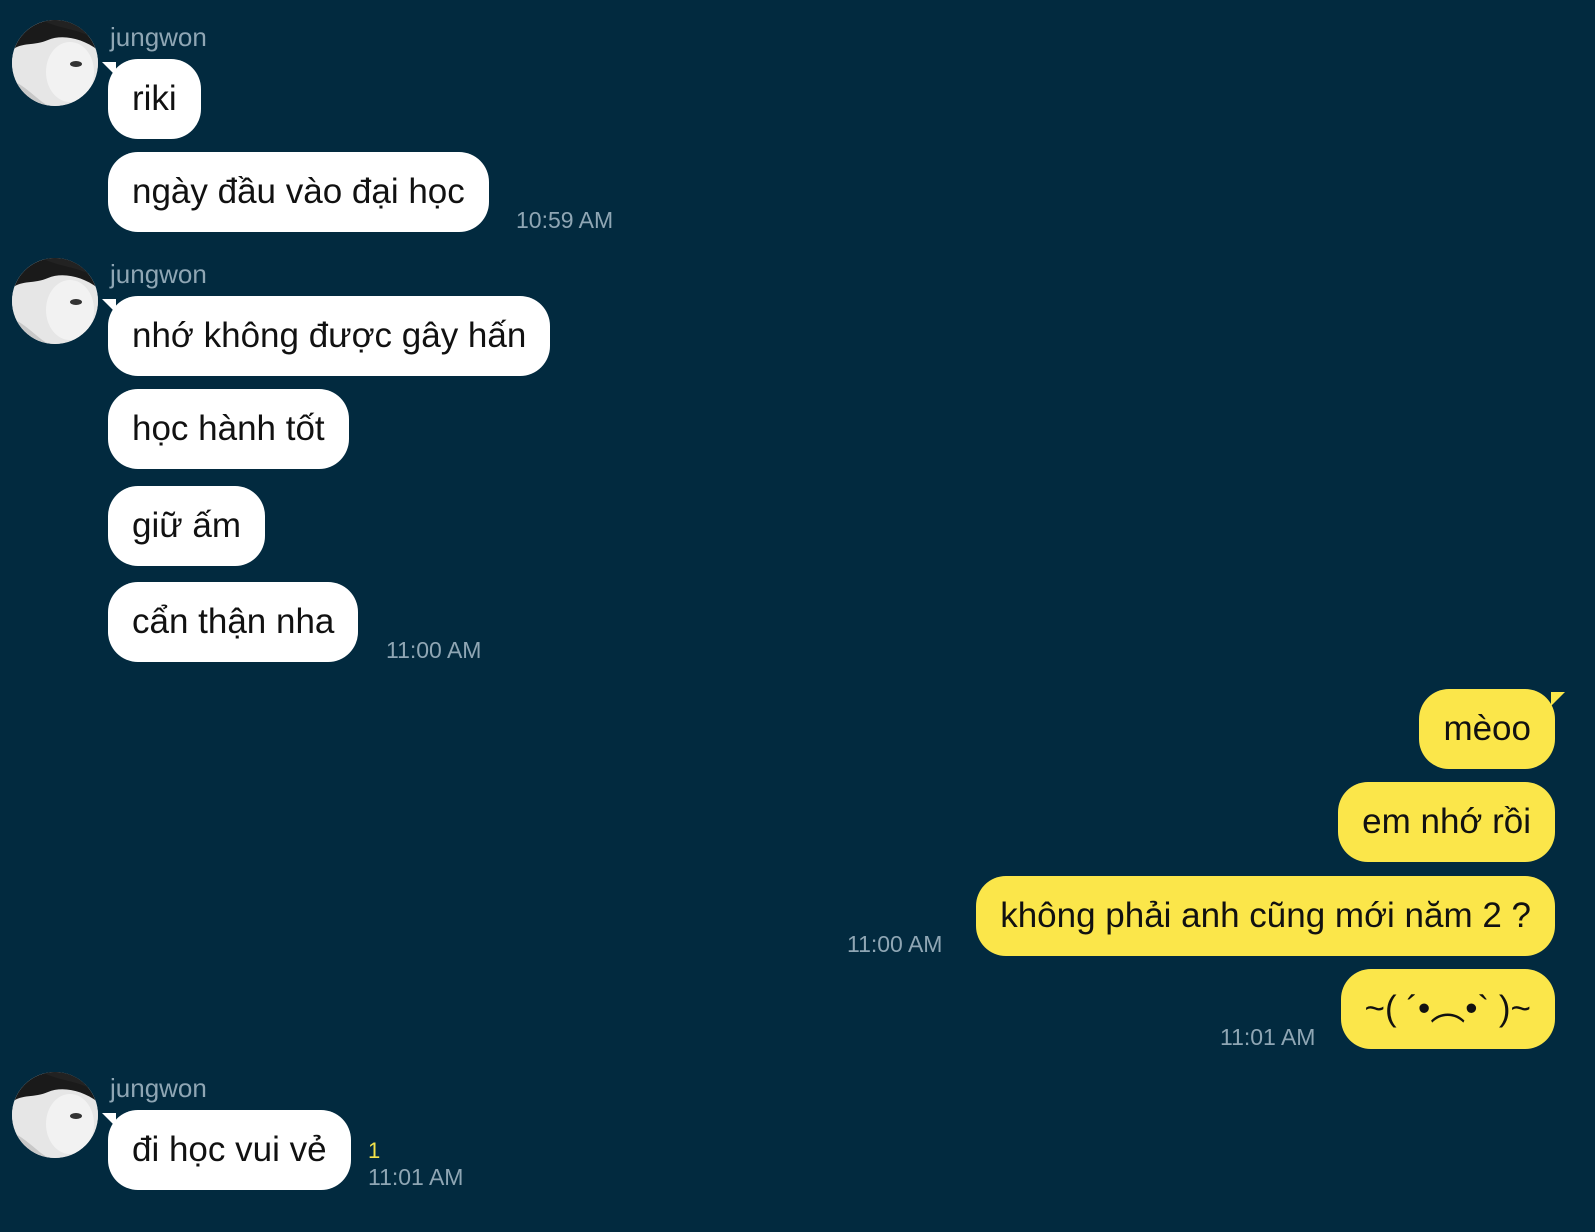 The image size is (1595, 1232). Describe the element at coordinates (228, 429) in the screenshot. I see `incoming-message-bubble: học hành tốt` at that location.